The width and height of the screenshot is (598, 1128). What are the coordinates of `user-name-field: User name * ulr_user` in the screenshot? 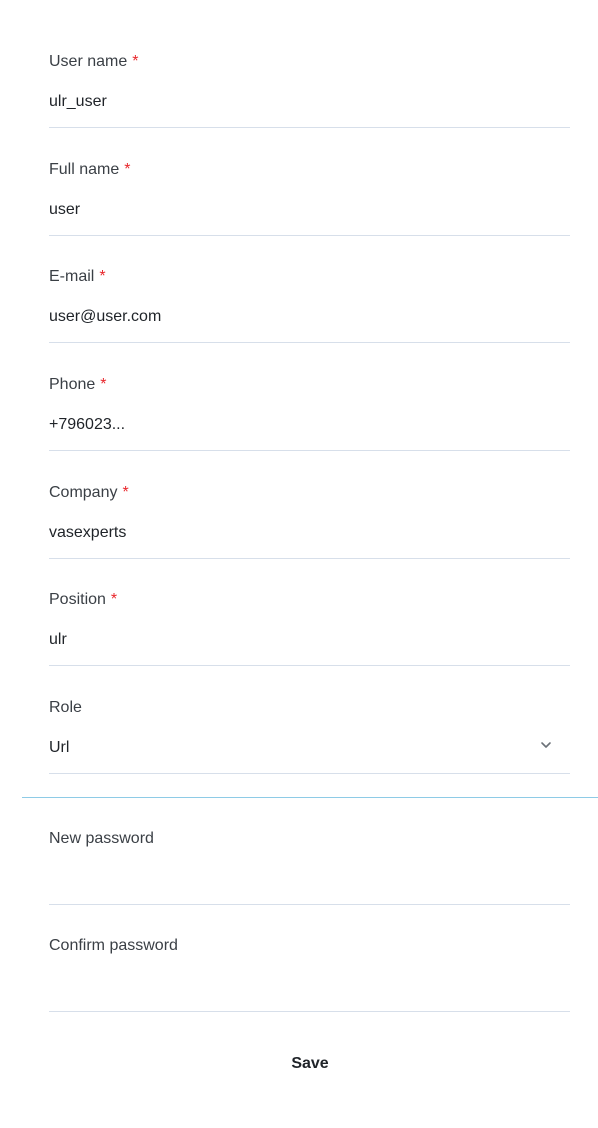 It's located at (309, 90).